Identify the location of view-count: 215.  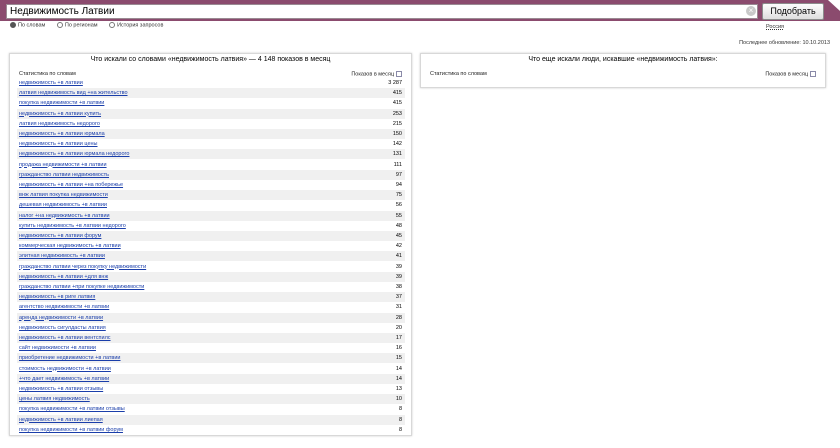
(397, 123).